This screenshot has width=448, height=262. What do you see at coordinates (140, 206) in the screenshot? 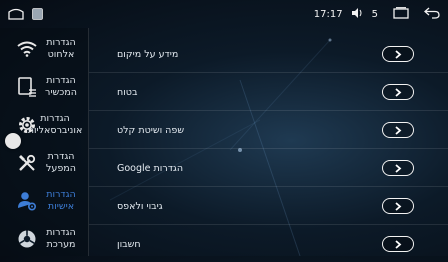
I see `row-label: גיבוי ולאפס` at bounding box center [140, 206].